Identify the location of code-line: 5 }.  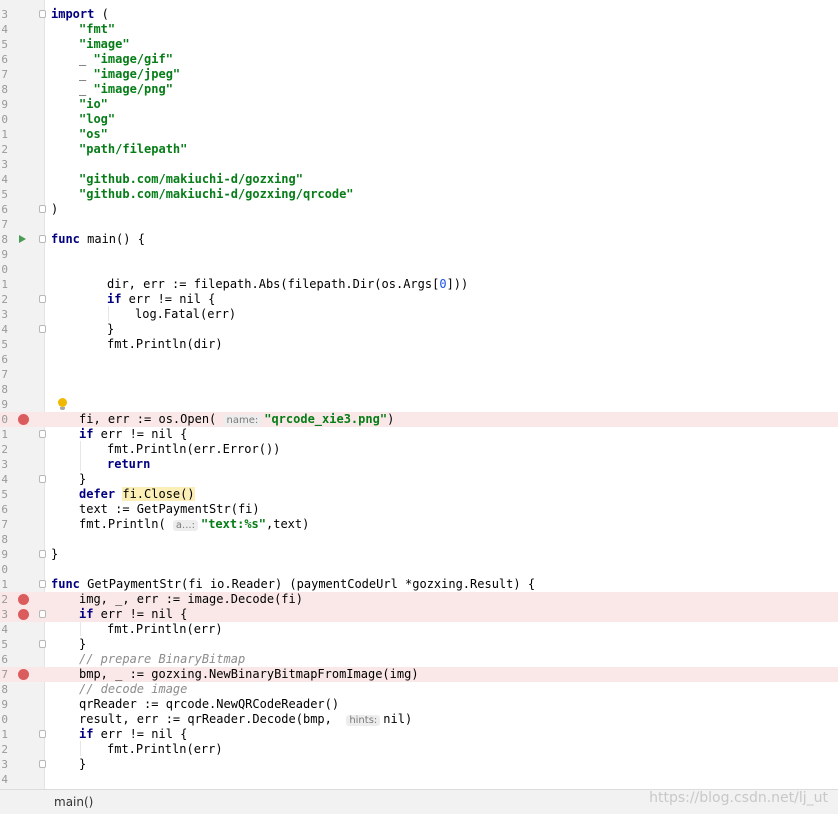
(419, 644).